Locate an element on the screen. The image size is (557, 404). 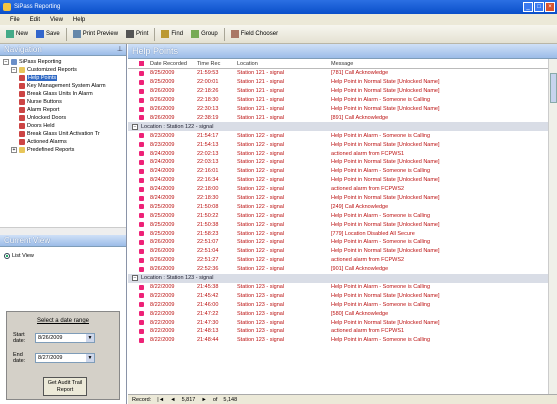
maximize-button: □ is located at coordinates (539, 7).